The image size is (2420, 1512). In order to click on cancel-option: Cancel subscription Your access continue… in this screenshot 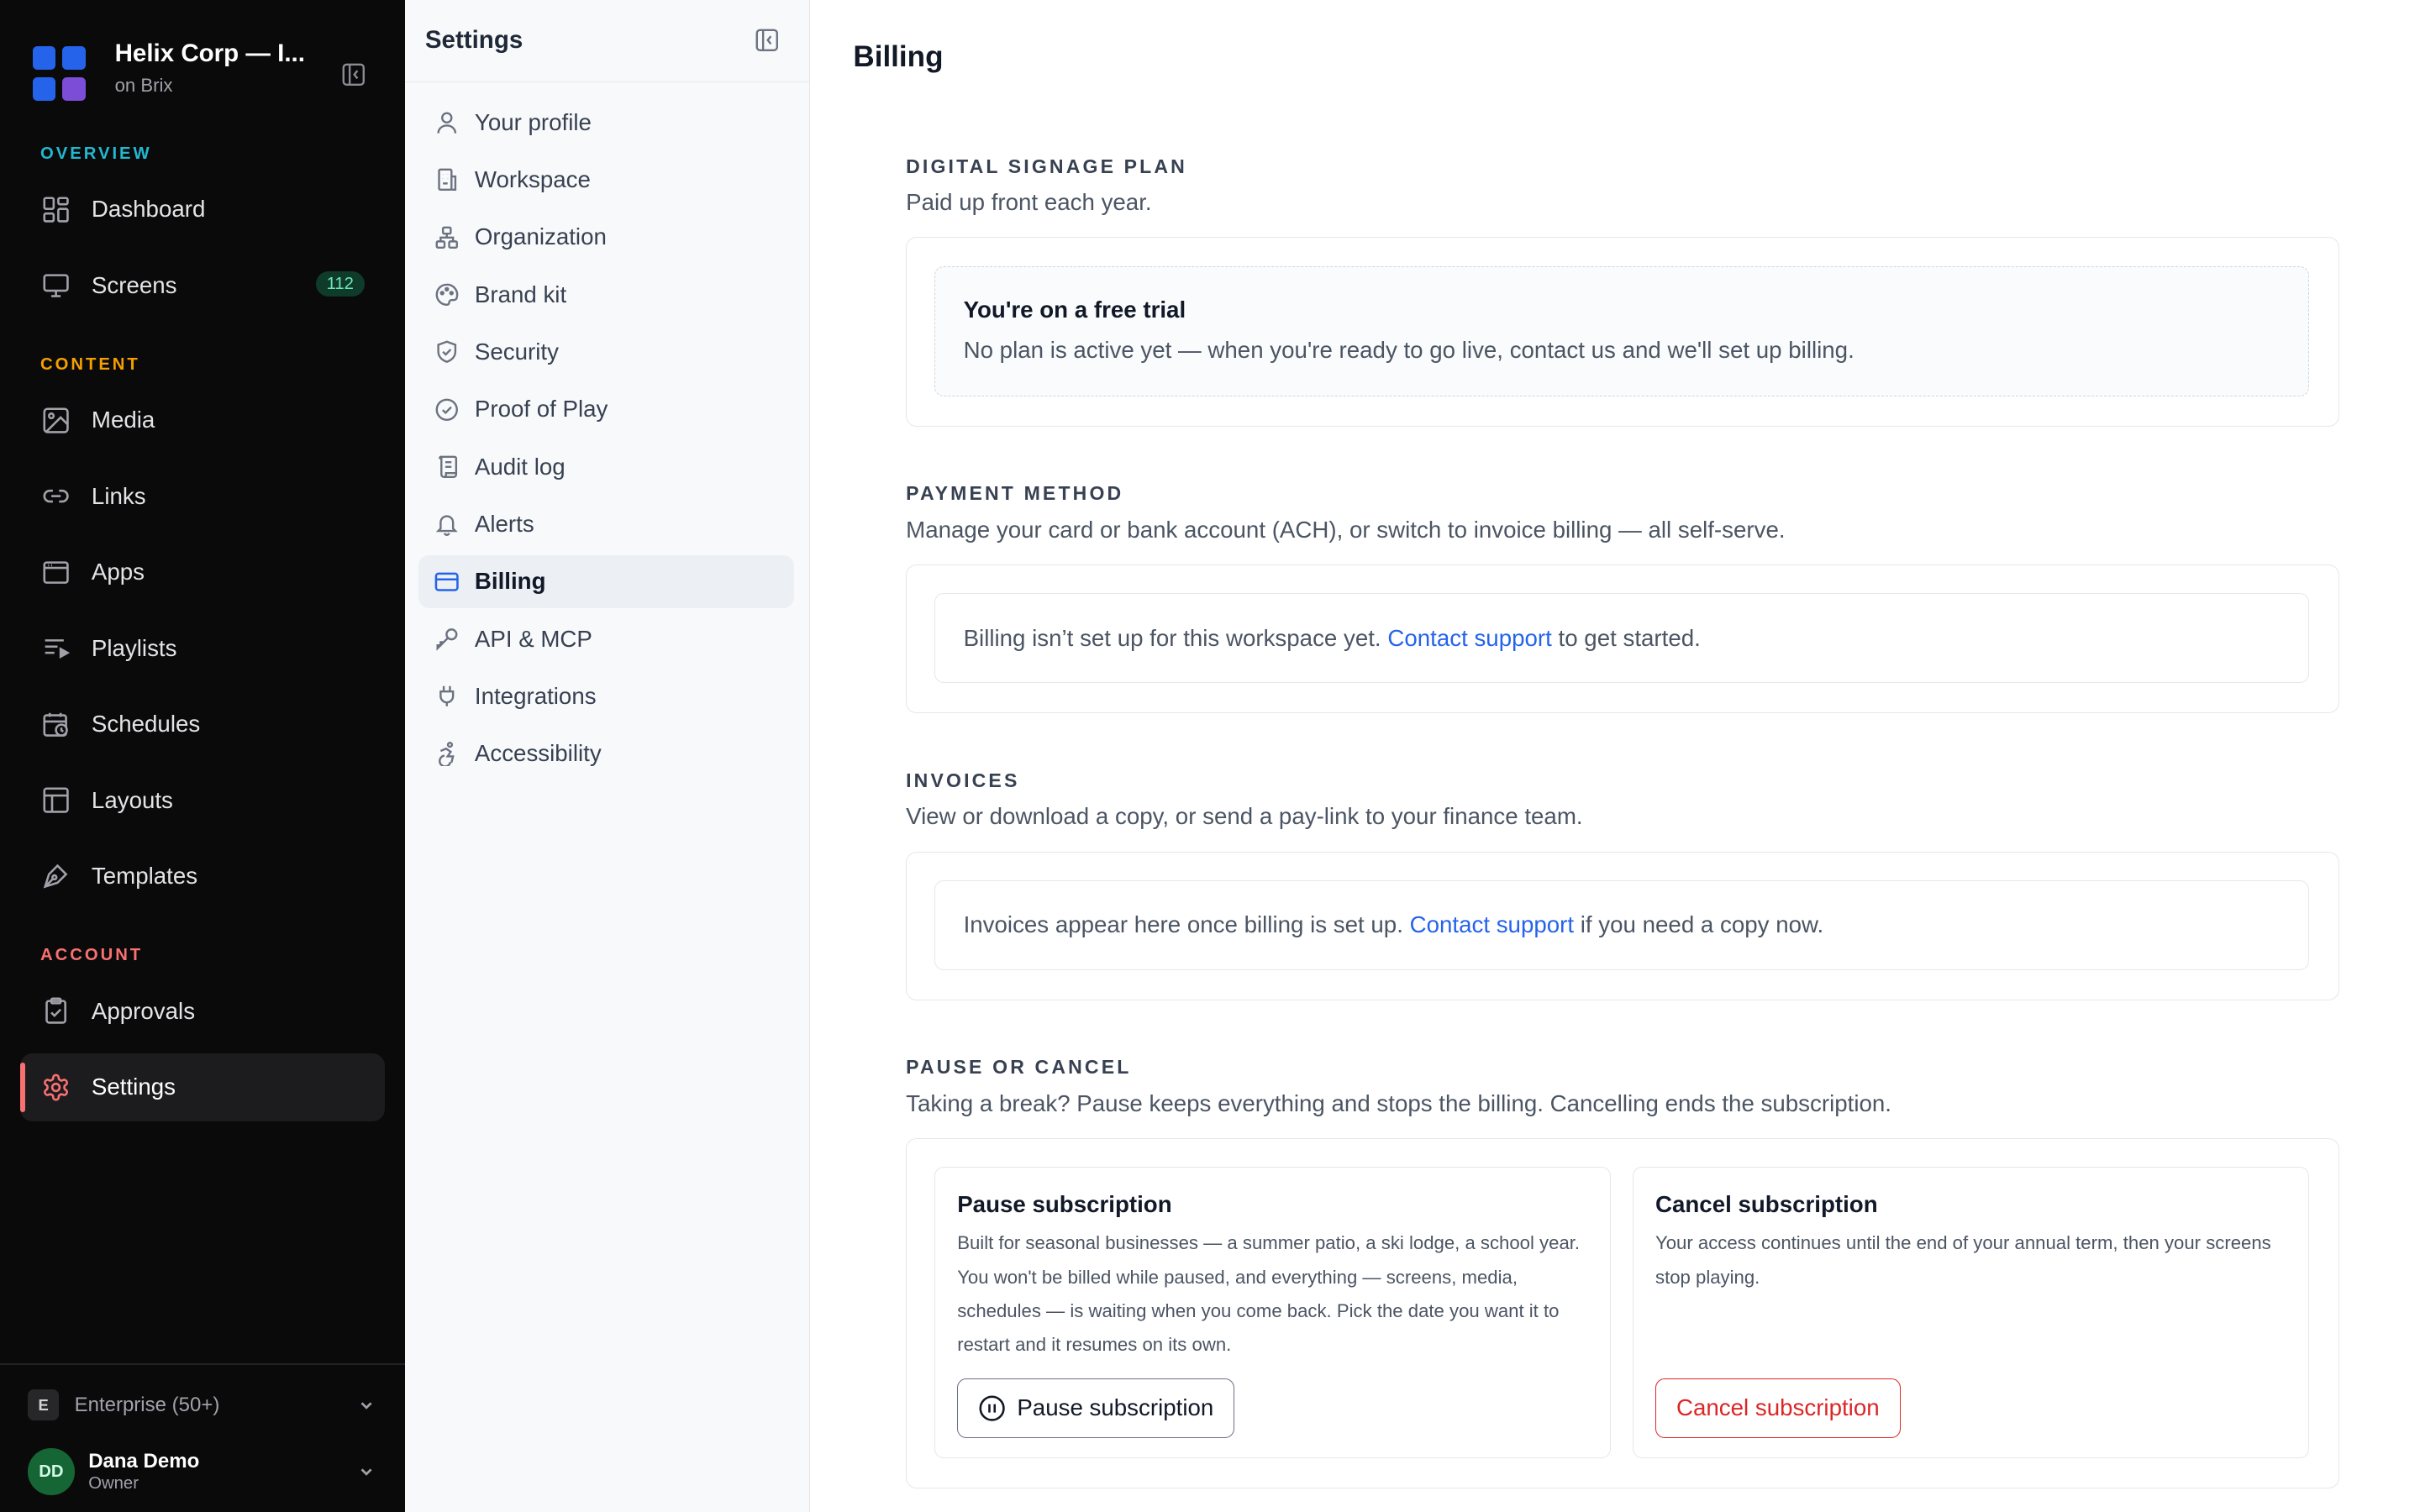, I will do `click(1972, 1313)`.